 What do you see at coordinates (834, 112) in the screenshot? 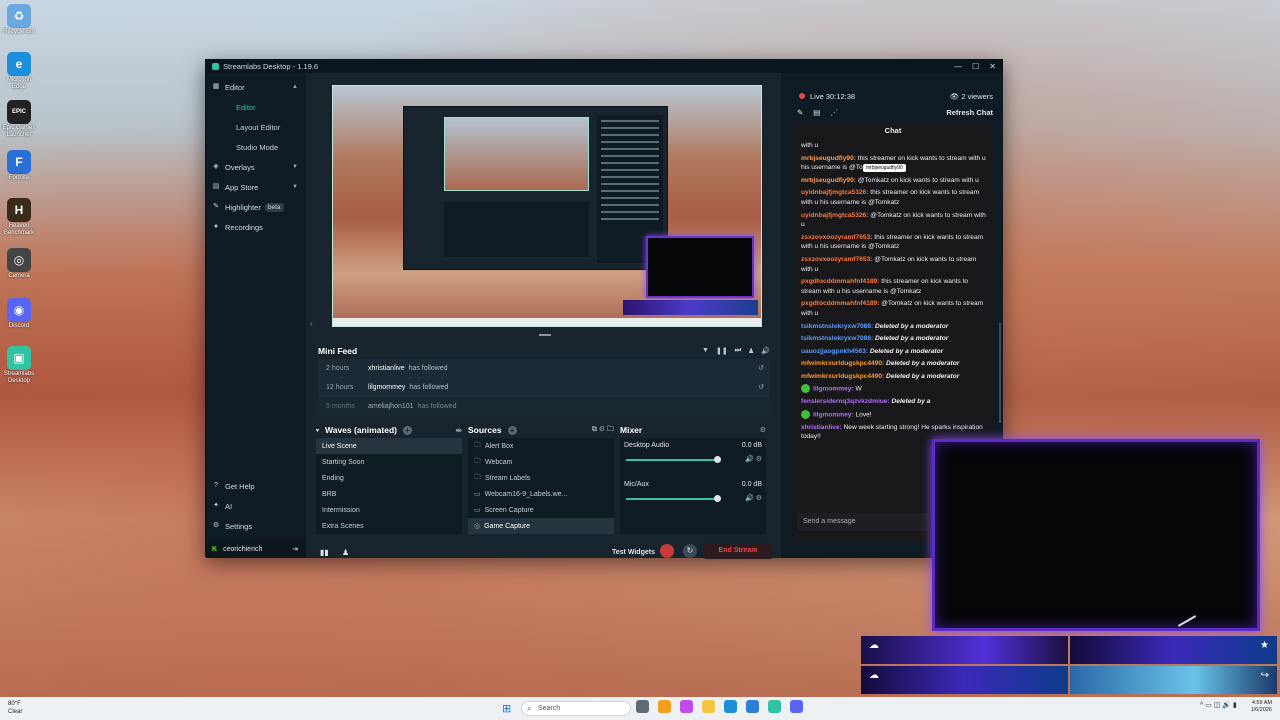
I see `share-icon: ⋰` at bounding box center [834, 112].